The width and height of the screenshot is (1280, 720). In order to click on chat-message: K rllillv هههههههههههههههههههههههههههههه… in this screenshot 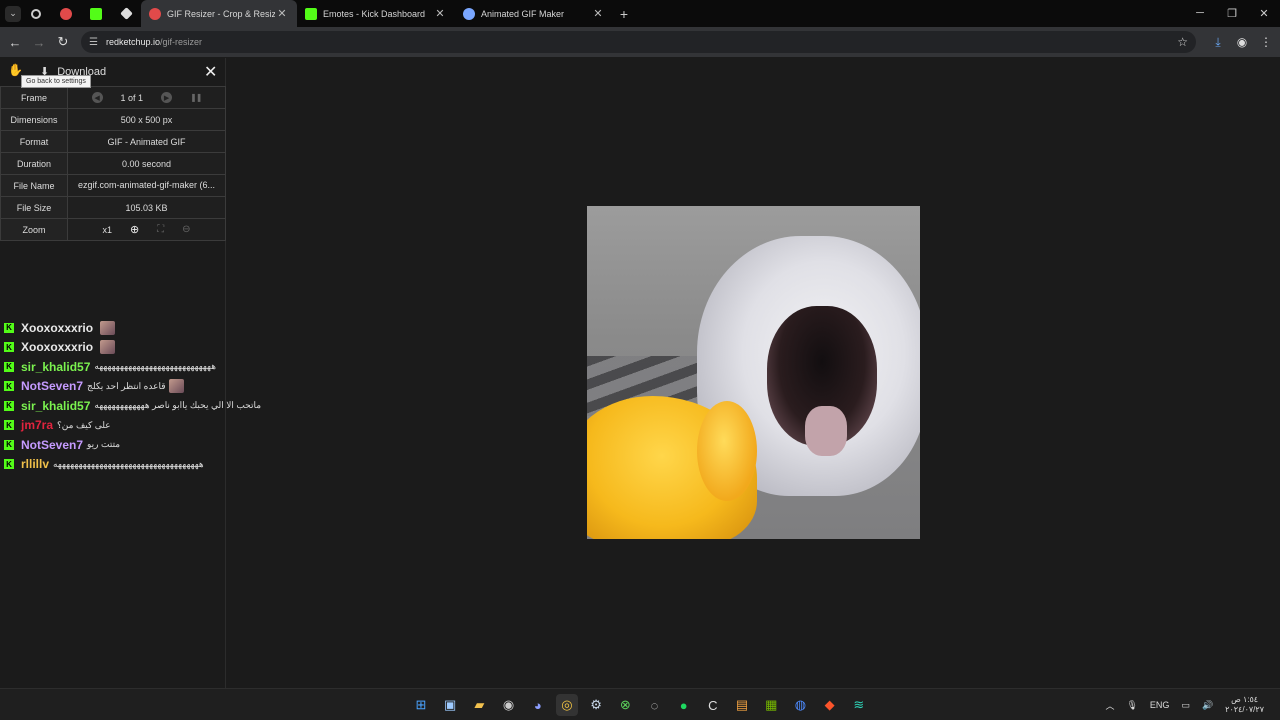, I will do `click(164, 465)`.